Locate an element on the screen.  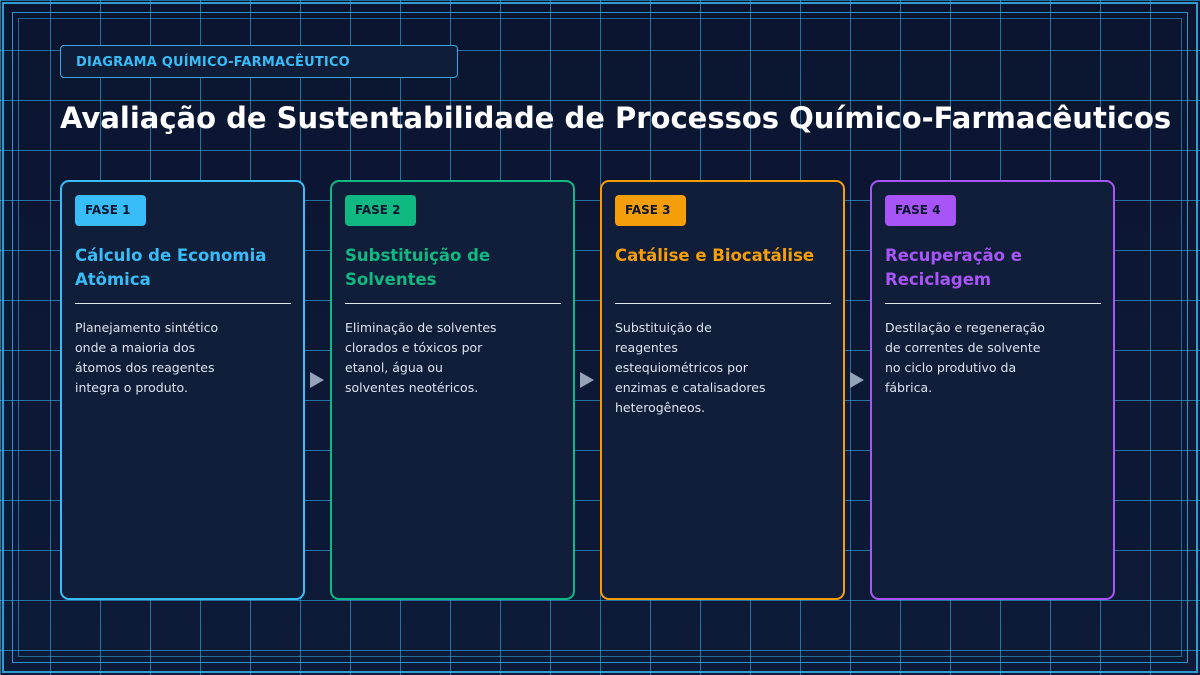
phase-title: Substituição de Solventes is located at coordinates (418, 267).